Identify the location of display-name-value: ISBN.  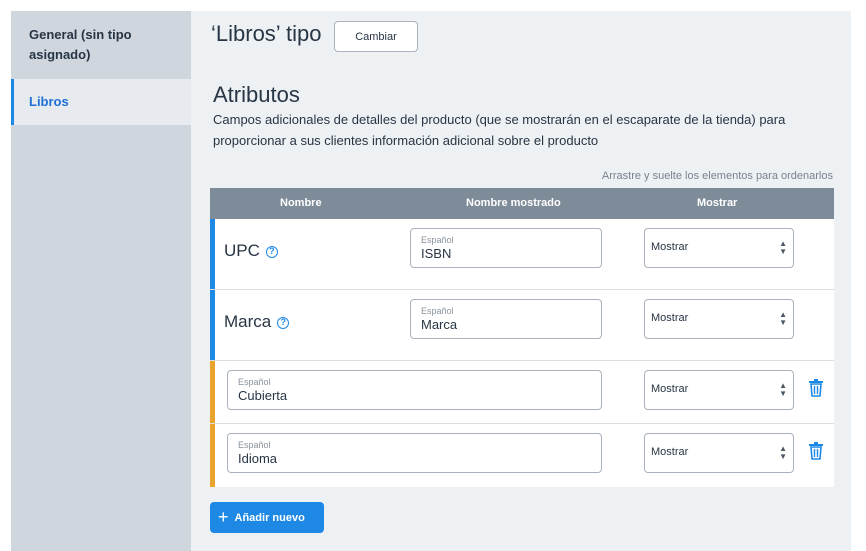
(436, 253).